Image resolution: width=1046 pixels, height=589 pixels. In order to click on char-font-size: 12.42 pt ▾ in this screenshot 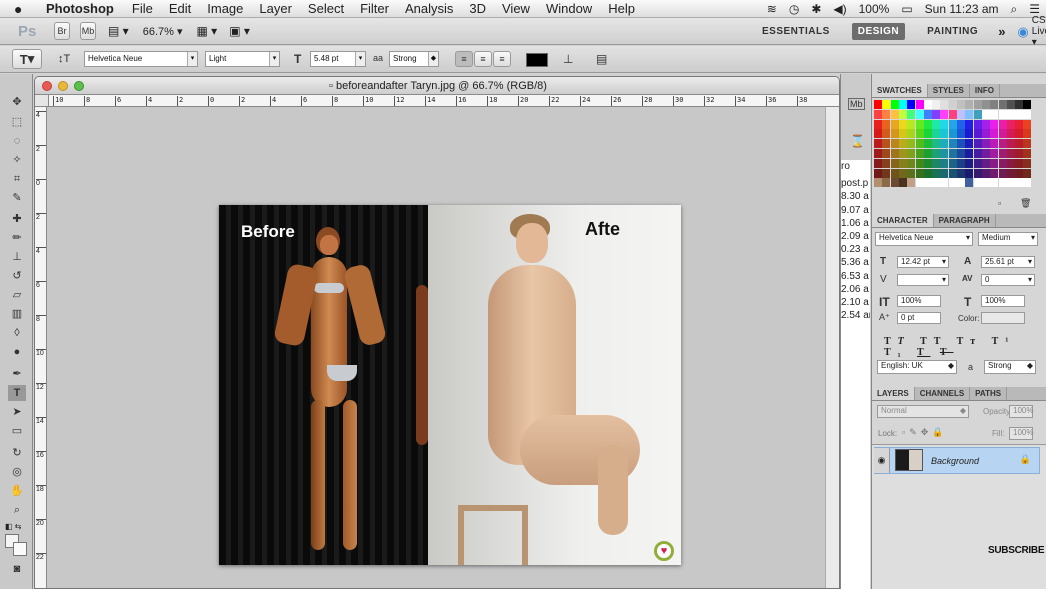, I will do `click(923, 262)`.